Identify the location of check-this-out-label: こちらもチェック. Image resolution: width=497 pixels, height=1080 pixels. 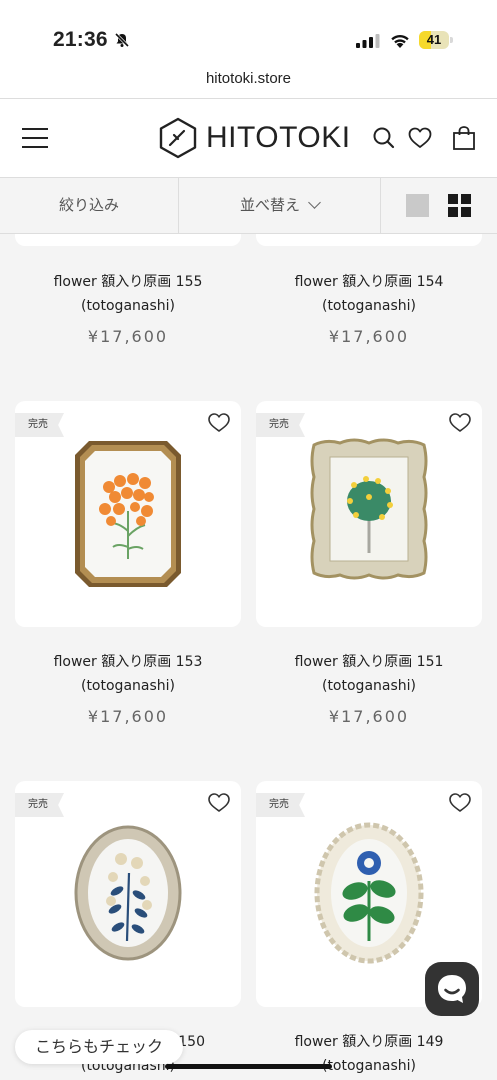
(98, 1046).